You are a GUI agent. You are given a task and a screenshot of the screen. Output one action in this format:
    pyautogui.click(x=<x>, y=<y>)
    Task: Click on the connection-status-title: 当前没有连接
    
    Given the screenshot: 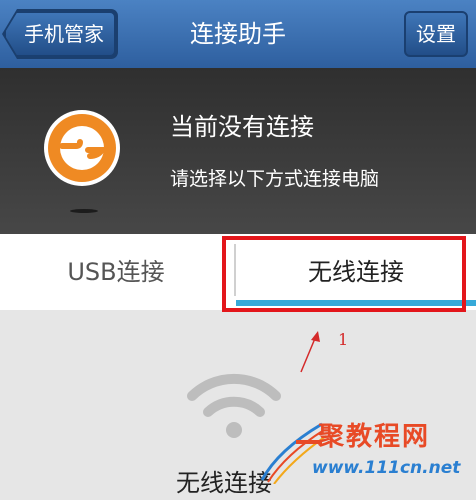 What is the action you would take?
    pyautogui.click(x=242, y=127)
    